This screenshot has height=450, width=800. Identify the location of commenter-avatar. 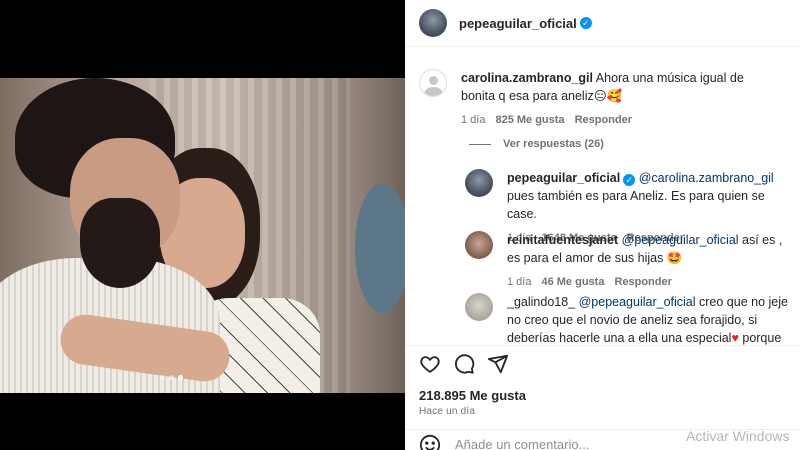
(433, 83).